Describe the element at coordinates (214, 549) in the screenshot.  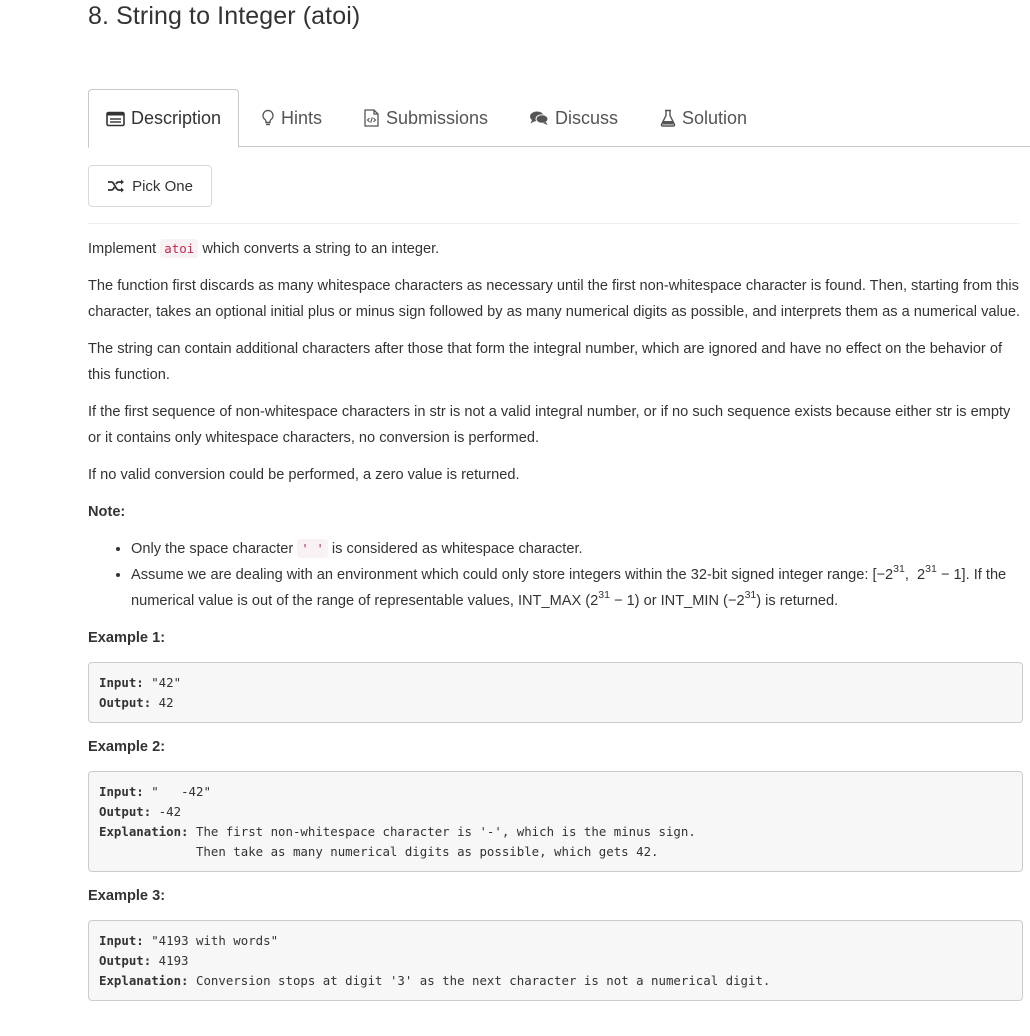
I see `note-text: Only the space character` at that location.